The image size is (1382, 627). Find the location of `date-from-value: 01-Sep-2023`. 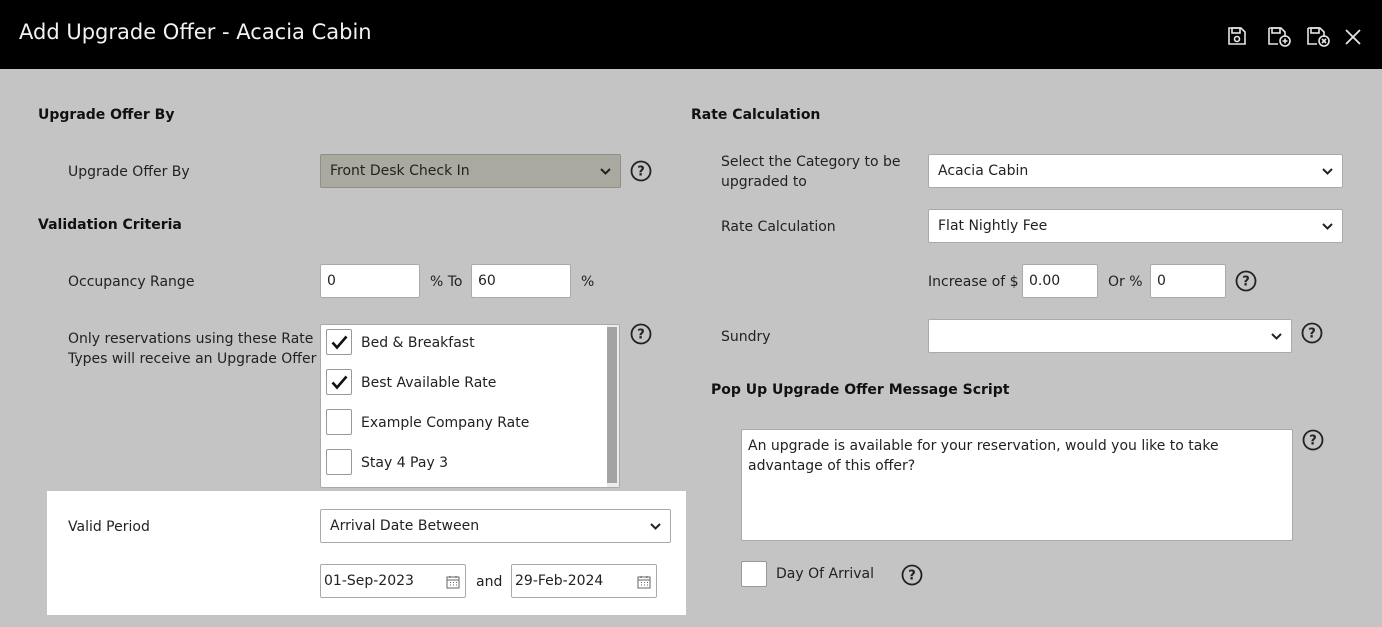

date-from-value: 01-Sep-2023 is located at coordinates (369, 581).